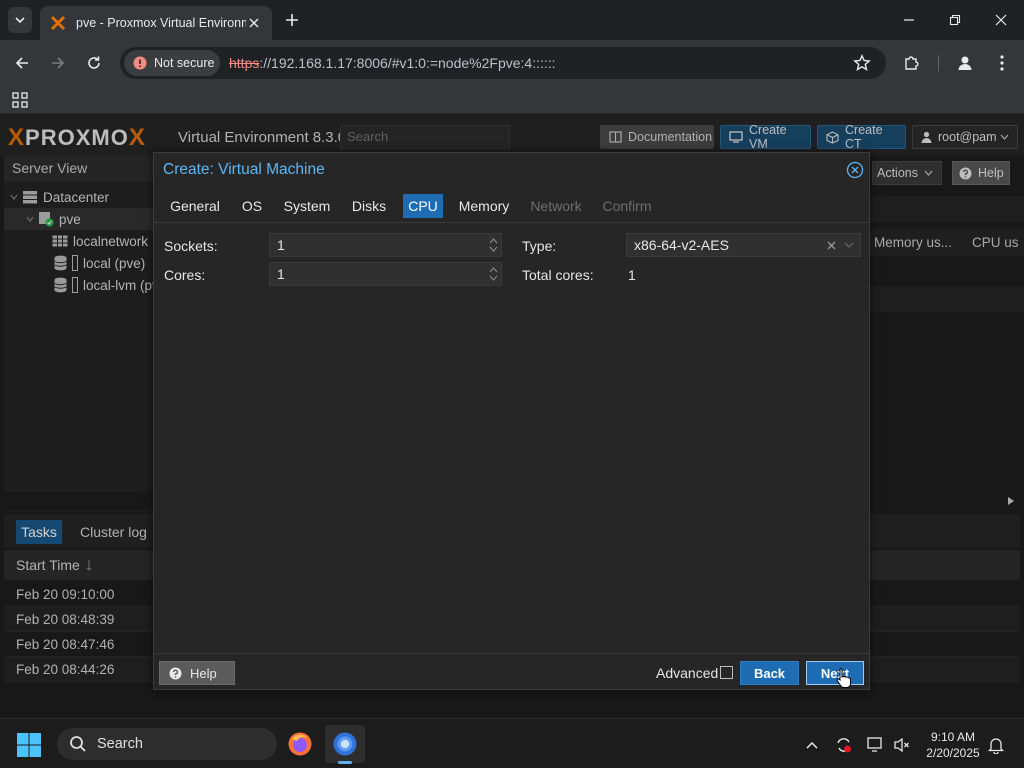  I want to click on minimize-button, so click(909, 20).